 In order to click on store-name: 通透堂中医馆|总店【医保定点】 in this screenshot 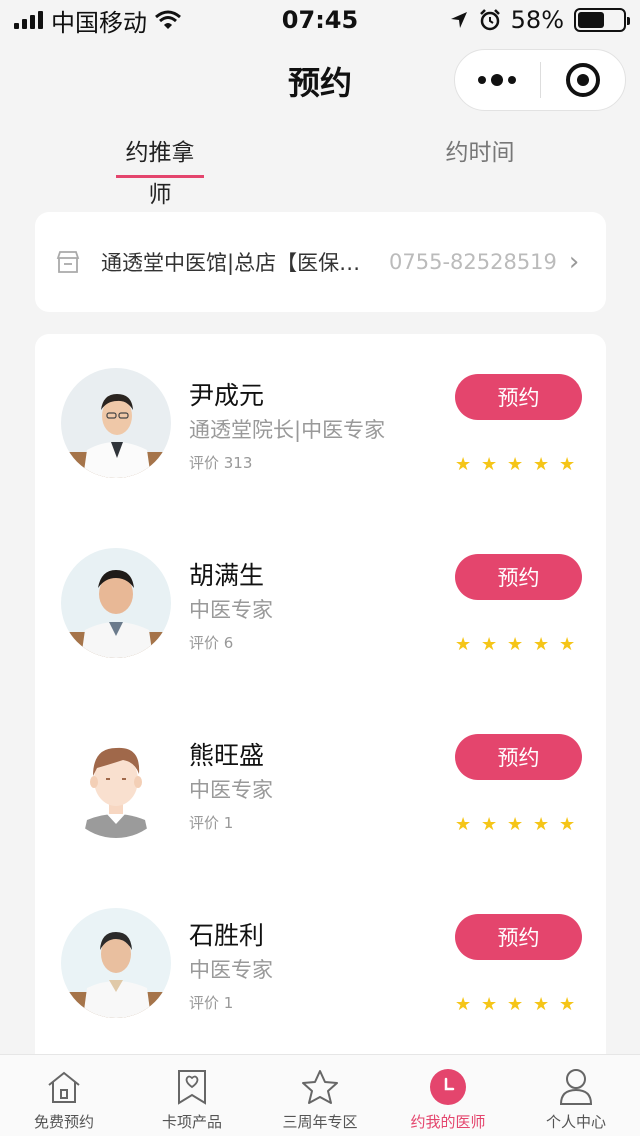, I will do `click(240, 263)`.